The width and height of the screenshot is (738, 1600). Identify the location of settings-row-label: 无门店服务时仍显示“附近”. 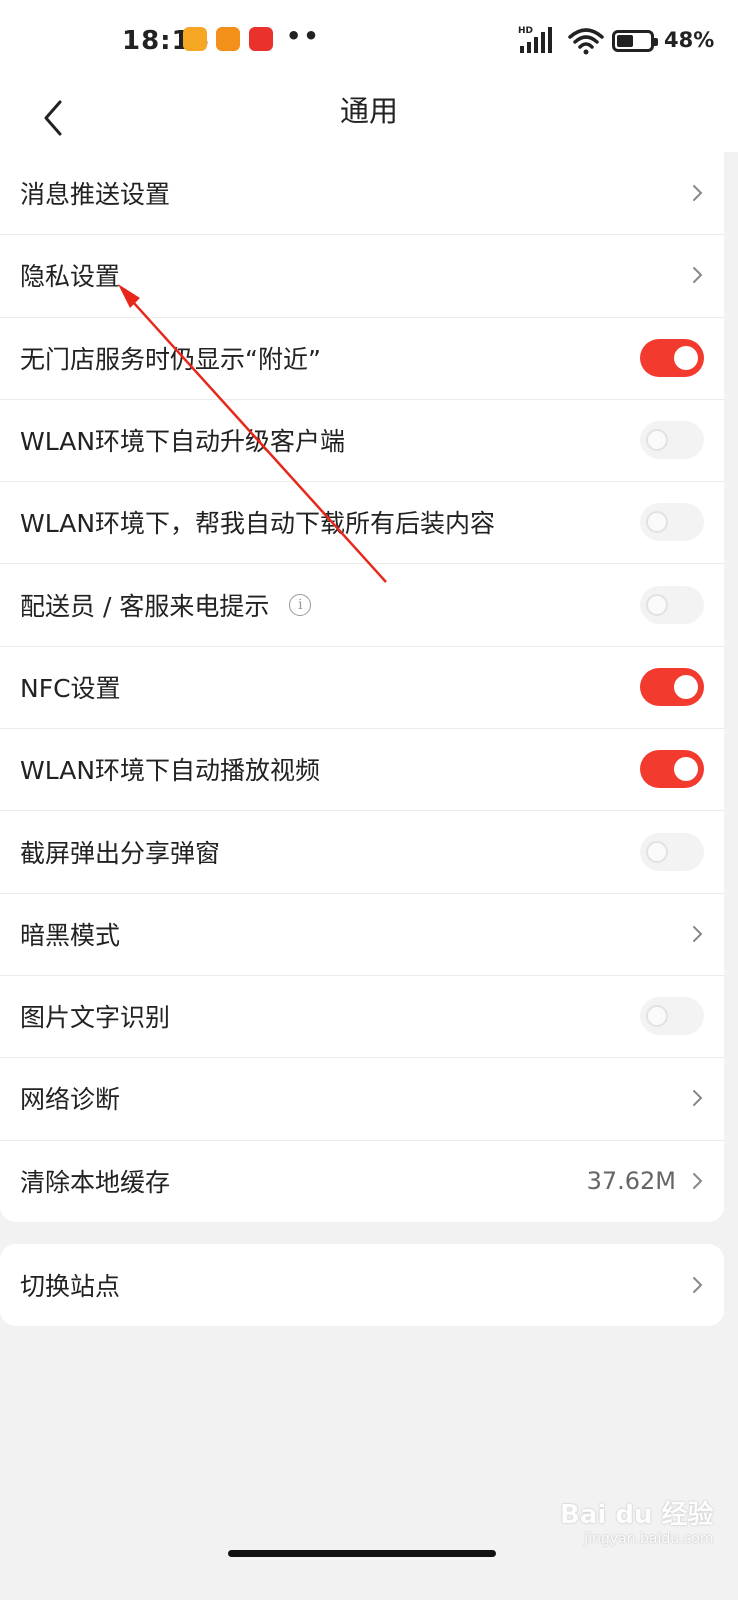
(170, 359).